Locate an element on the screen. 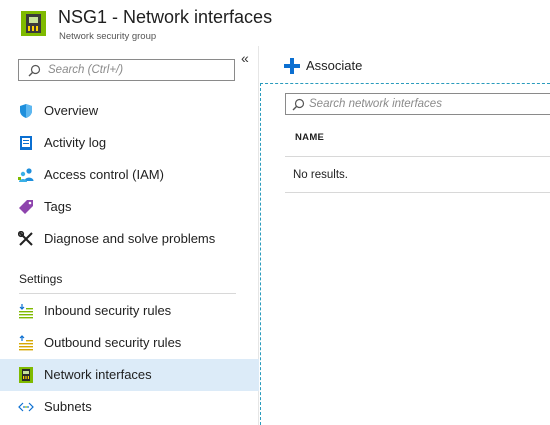 The height and width of the screenshot is (425, 550). menu-item-activity-log: Activity log is located at coordinates (129, 143).